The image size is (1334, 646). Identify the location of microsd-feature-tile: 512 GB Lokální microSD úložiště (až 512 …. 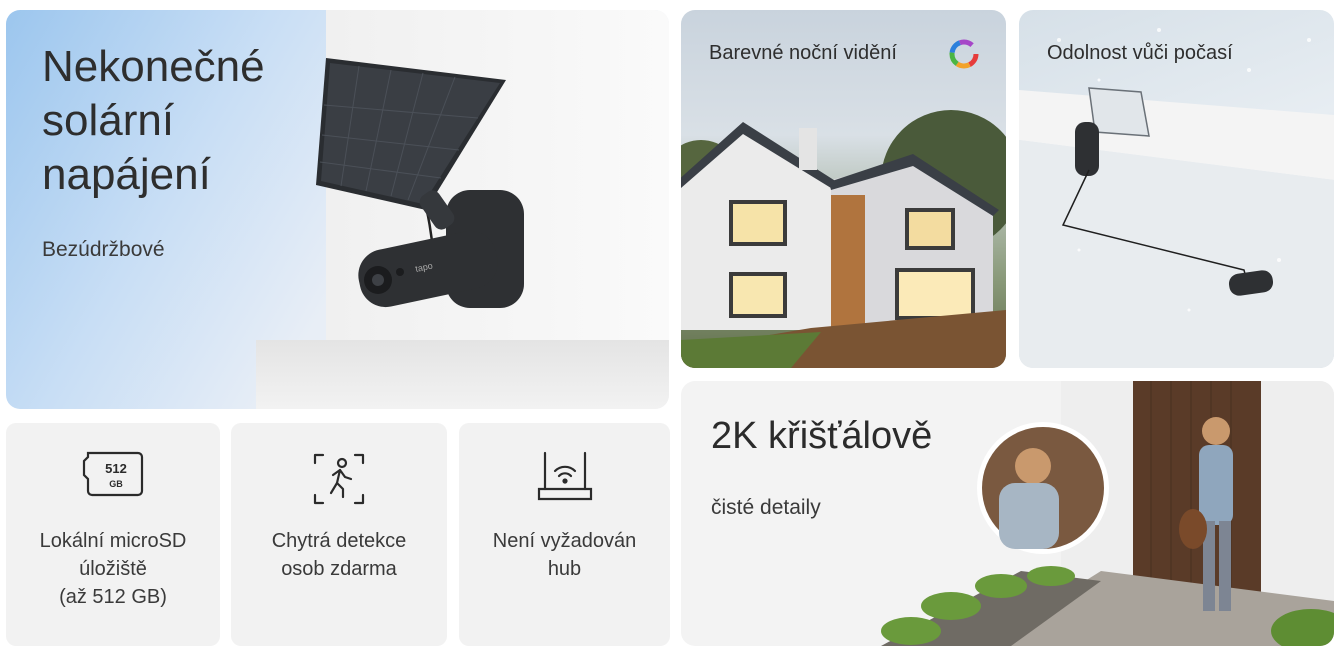
(113, 534).